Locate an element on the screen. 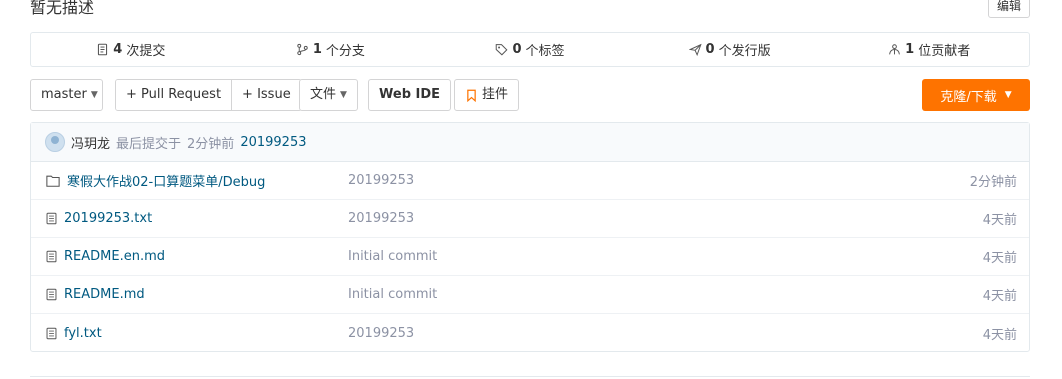  file-name: fyl.txt is located at coordinates (83, 333).